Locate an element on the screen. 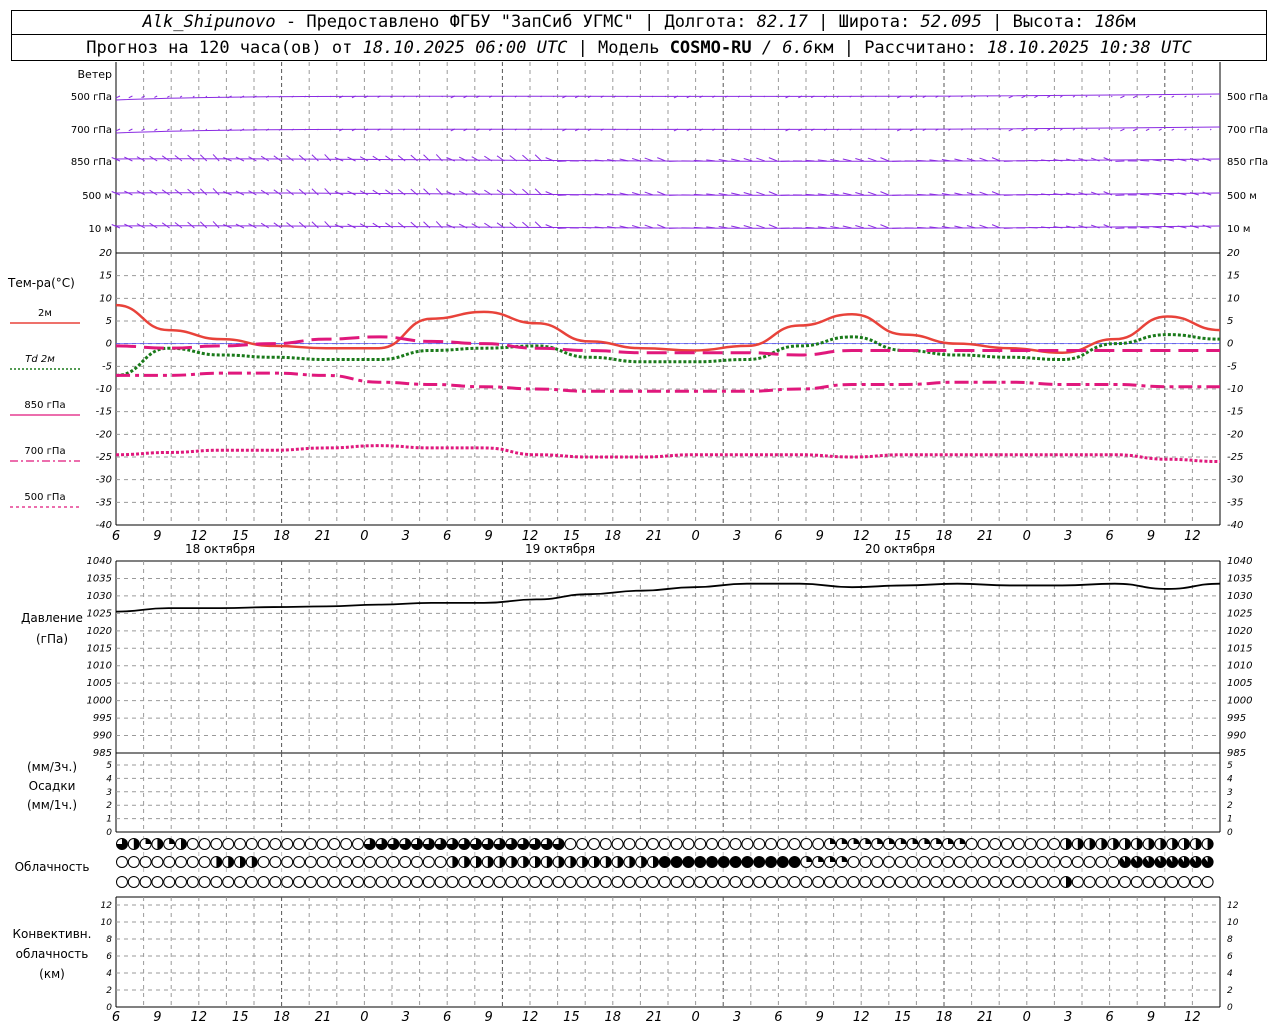  hour-tick-label: 15 is located at coordinates (571, 1017).